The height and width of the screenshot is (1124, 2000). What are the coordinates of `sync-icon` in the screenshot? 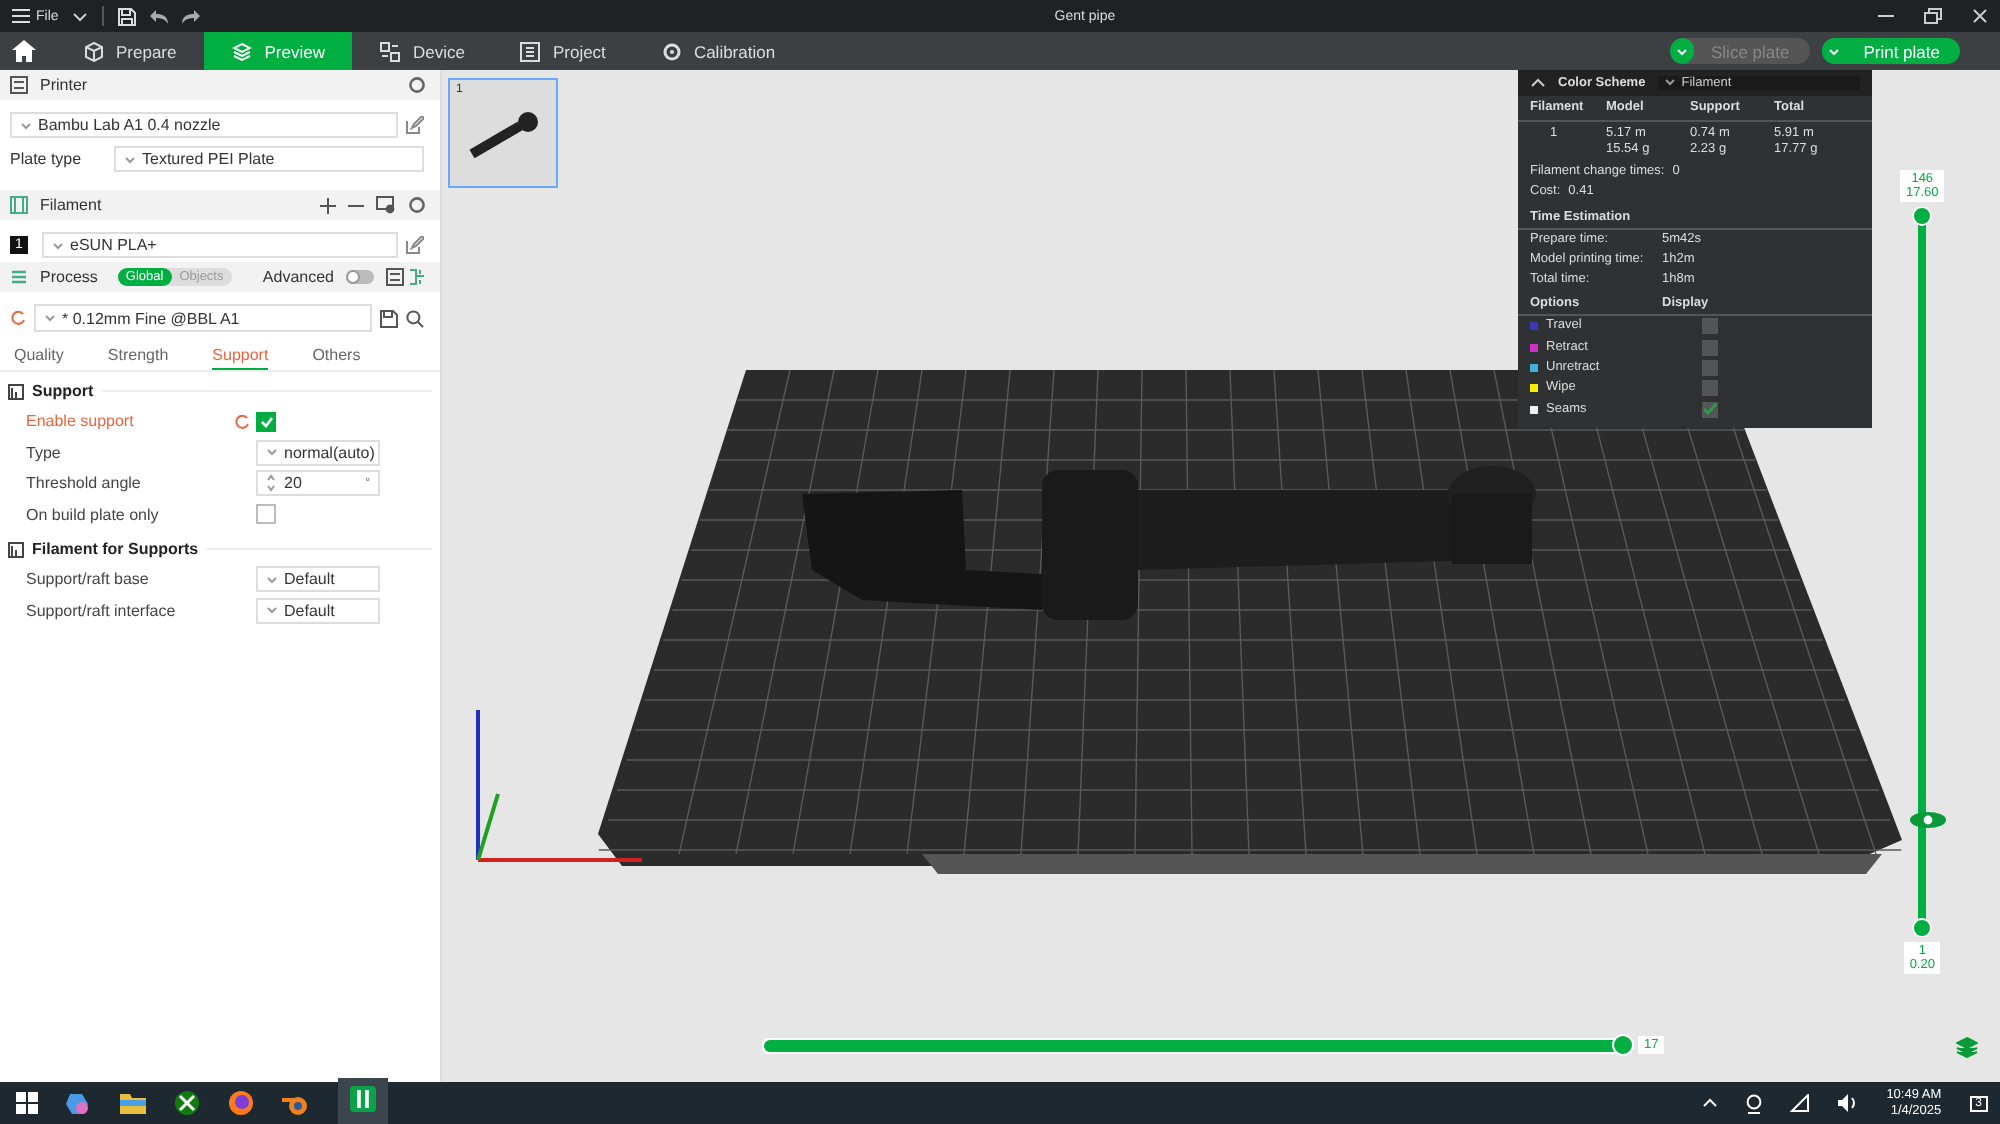 It's located at (386, 205).